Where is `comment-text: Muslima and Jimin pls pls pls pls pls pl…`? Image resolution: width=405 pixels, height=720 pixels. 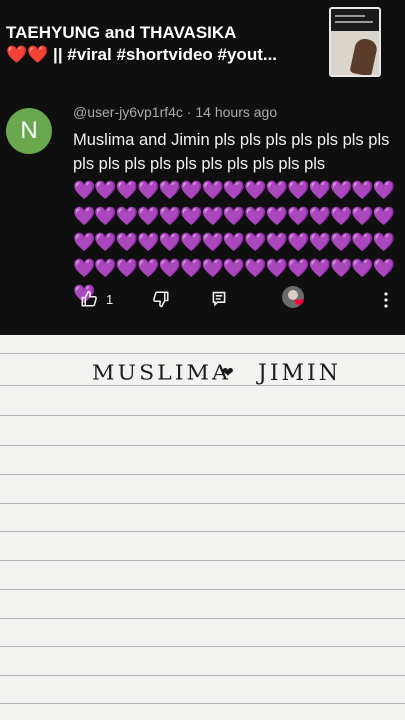
comment-text: Muslima and Jimin pls pls pls pls pls pl… is located at coordinates (231, 152).